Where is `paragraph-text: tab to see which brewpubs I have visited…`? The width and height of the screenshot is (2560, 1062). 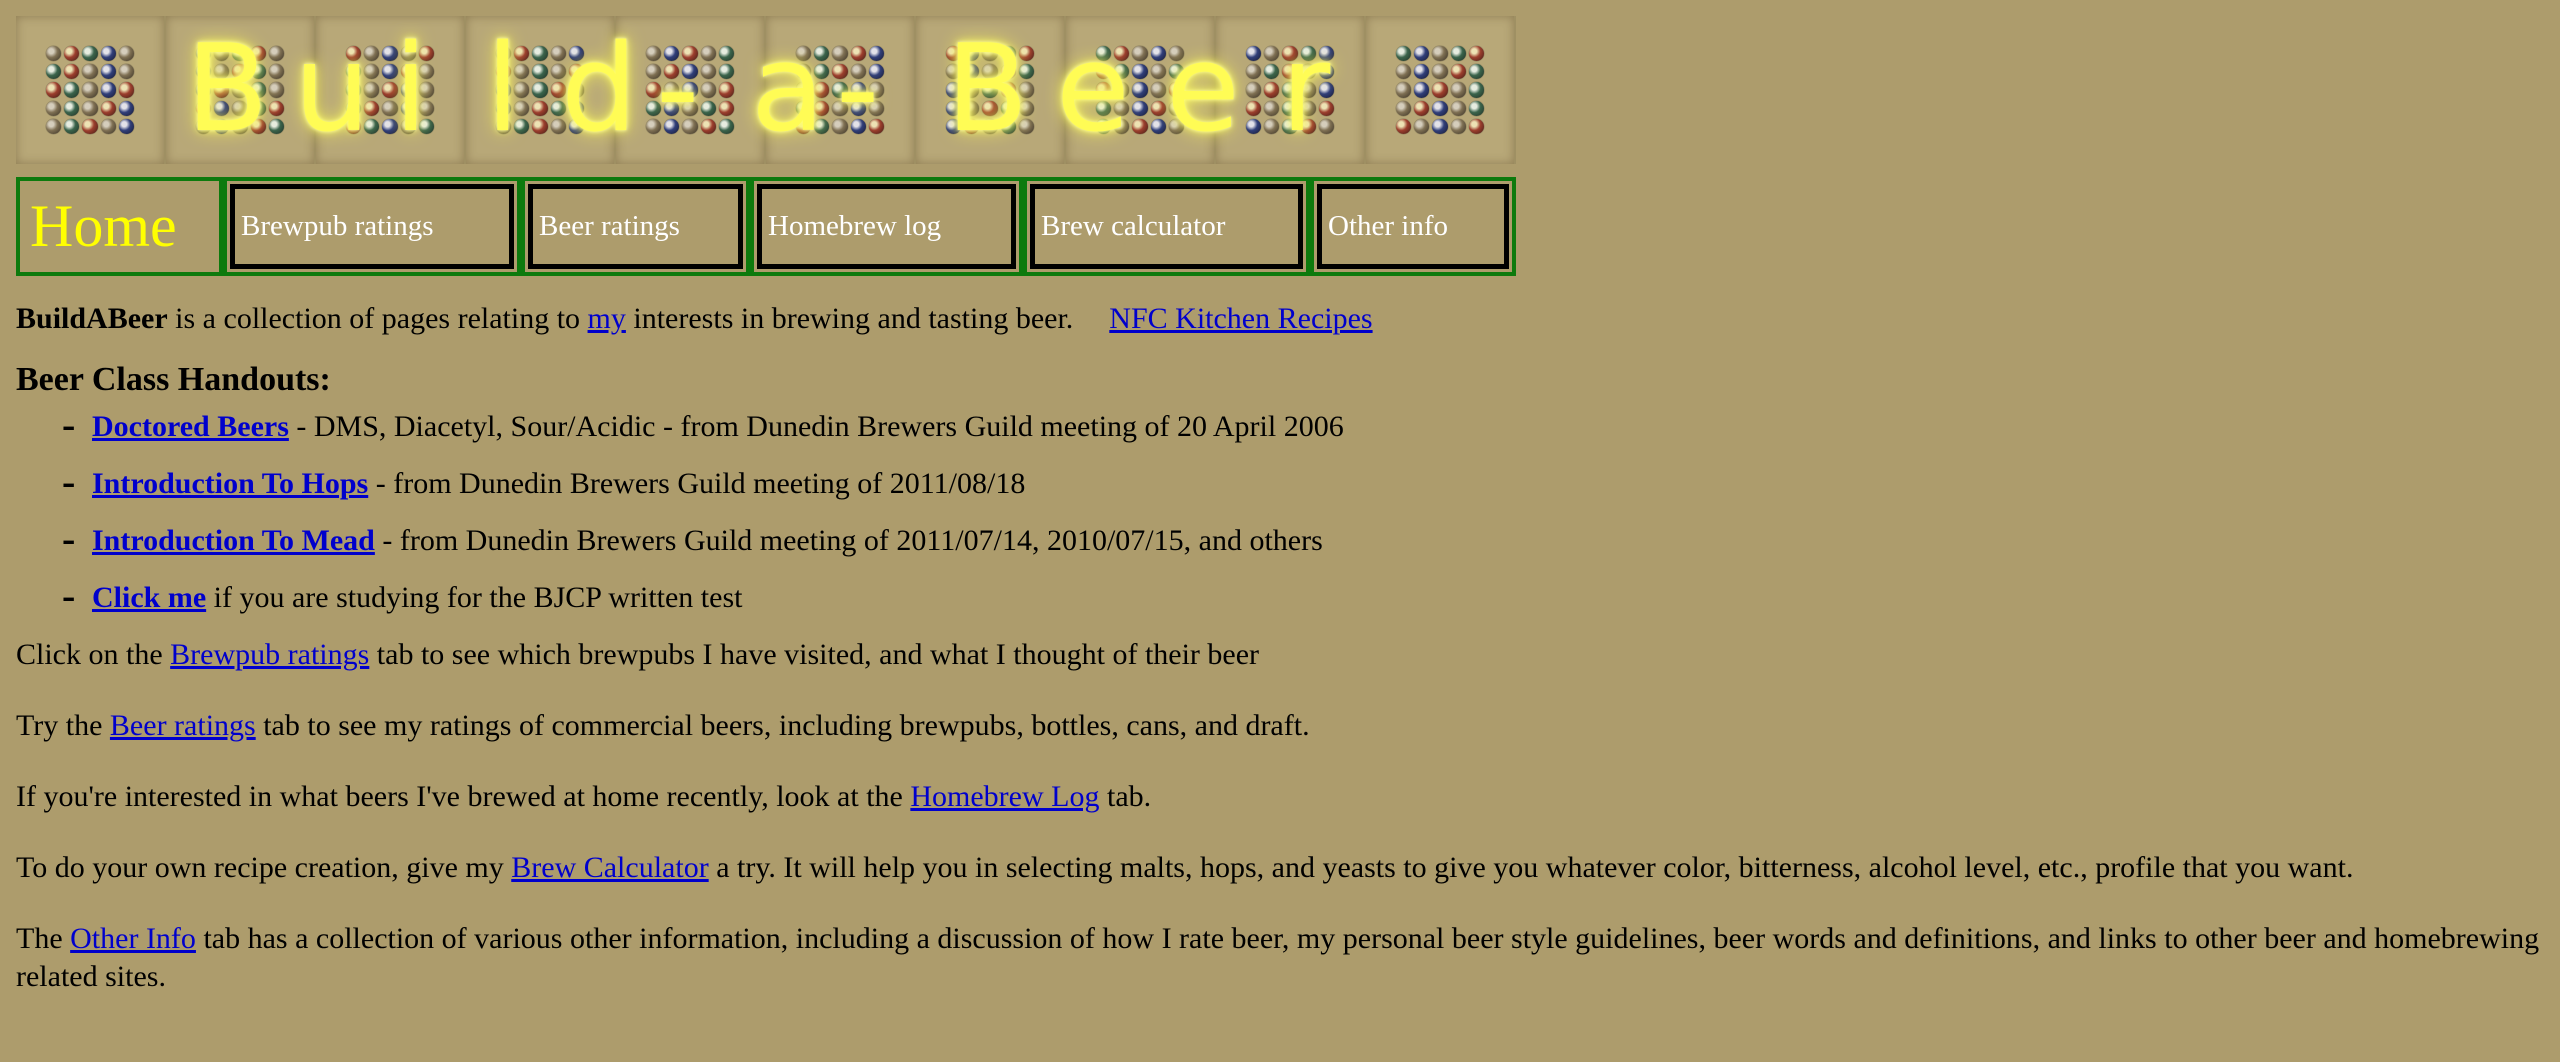 paragraph-text: tab to see which brewpubs I have visited… is located at coordinates (814, 654).